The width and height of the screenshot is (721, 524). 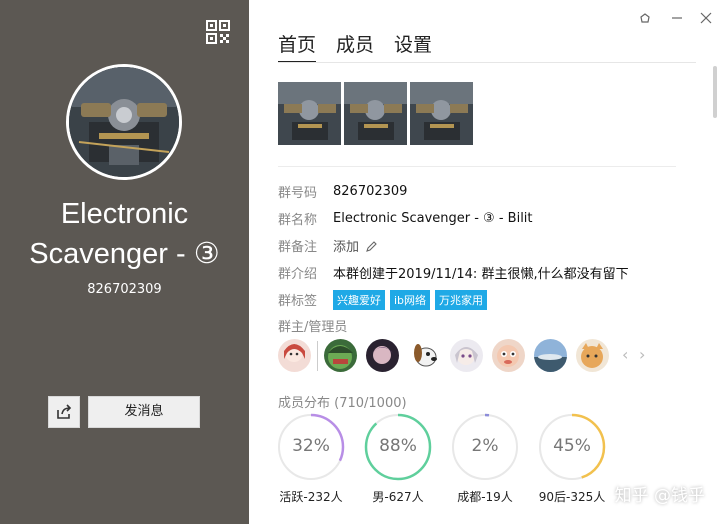 I want to click on stat-percent: 32%, so click(x=311, y=446).